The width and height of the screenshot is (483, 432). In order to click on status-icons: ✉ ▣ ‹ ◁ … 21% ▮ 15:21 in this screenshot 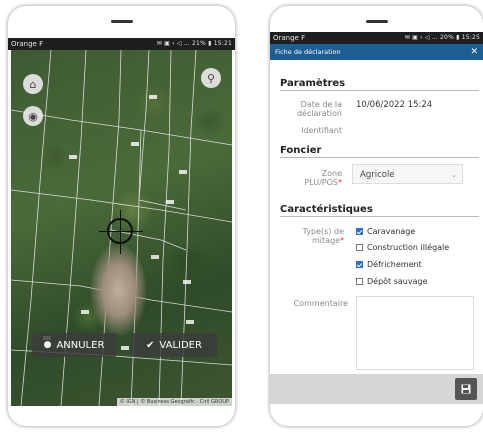, I will do `click(194, 43)`.